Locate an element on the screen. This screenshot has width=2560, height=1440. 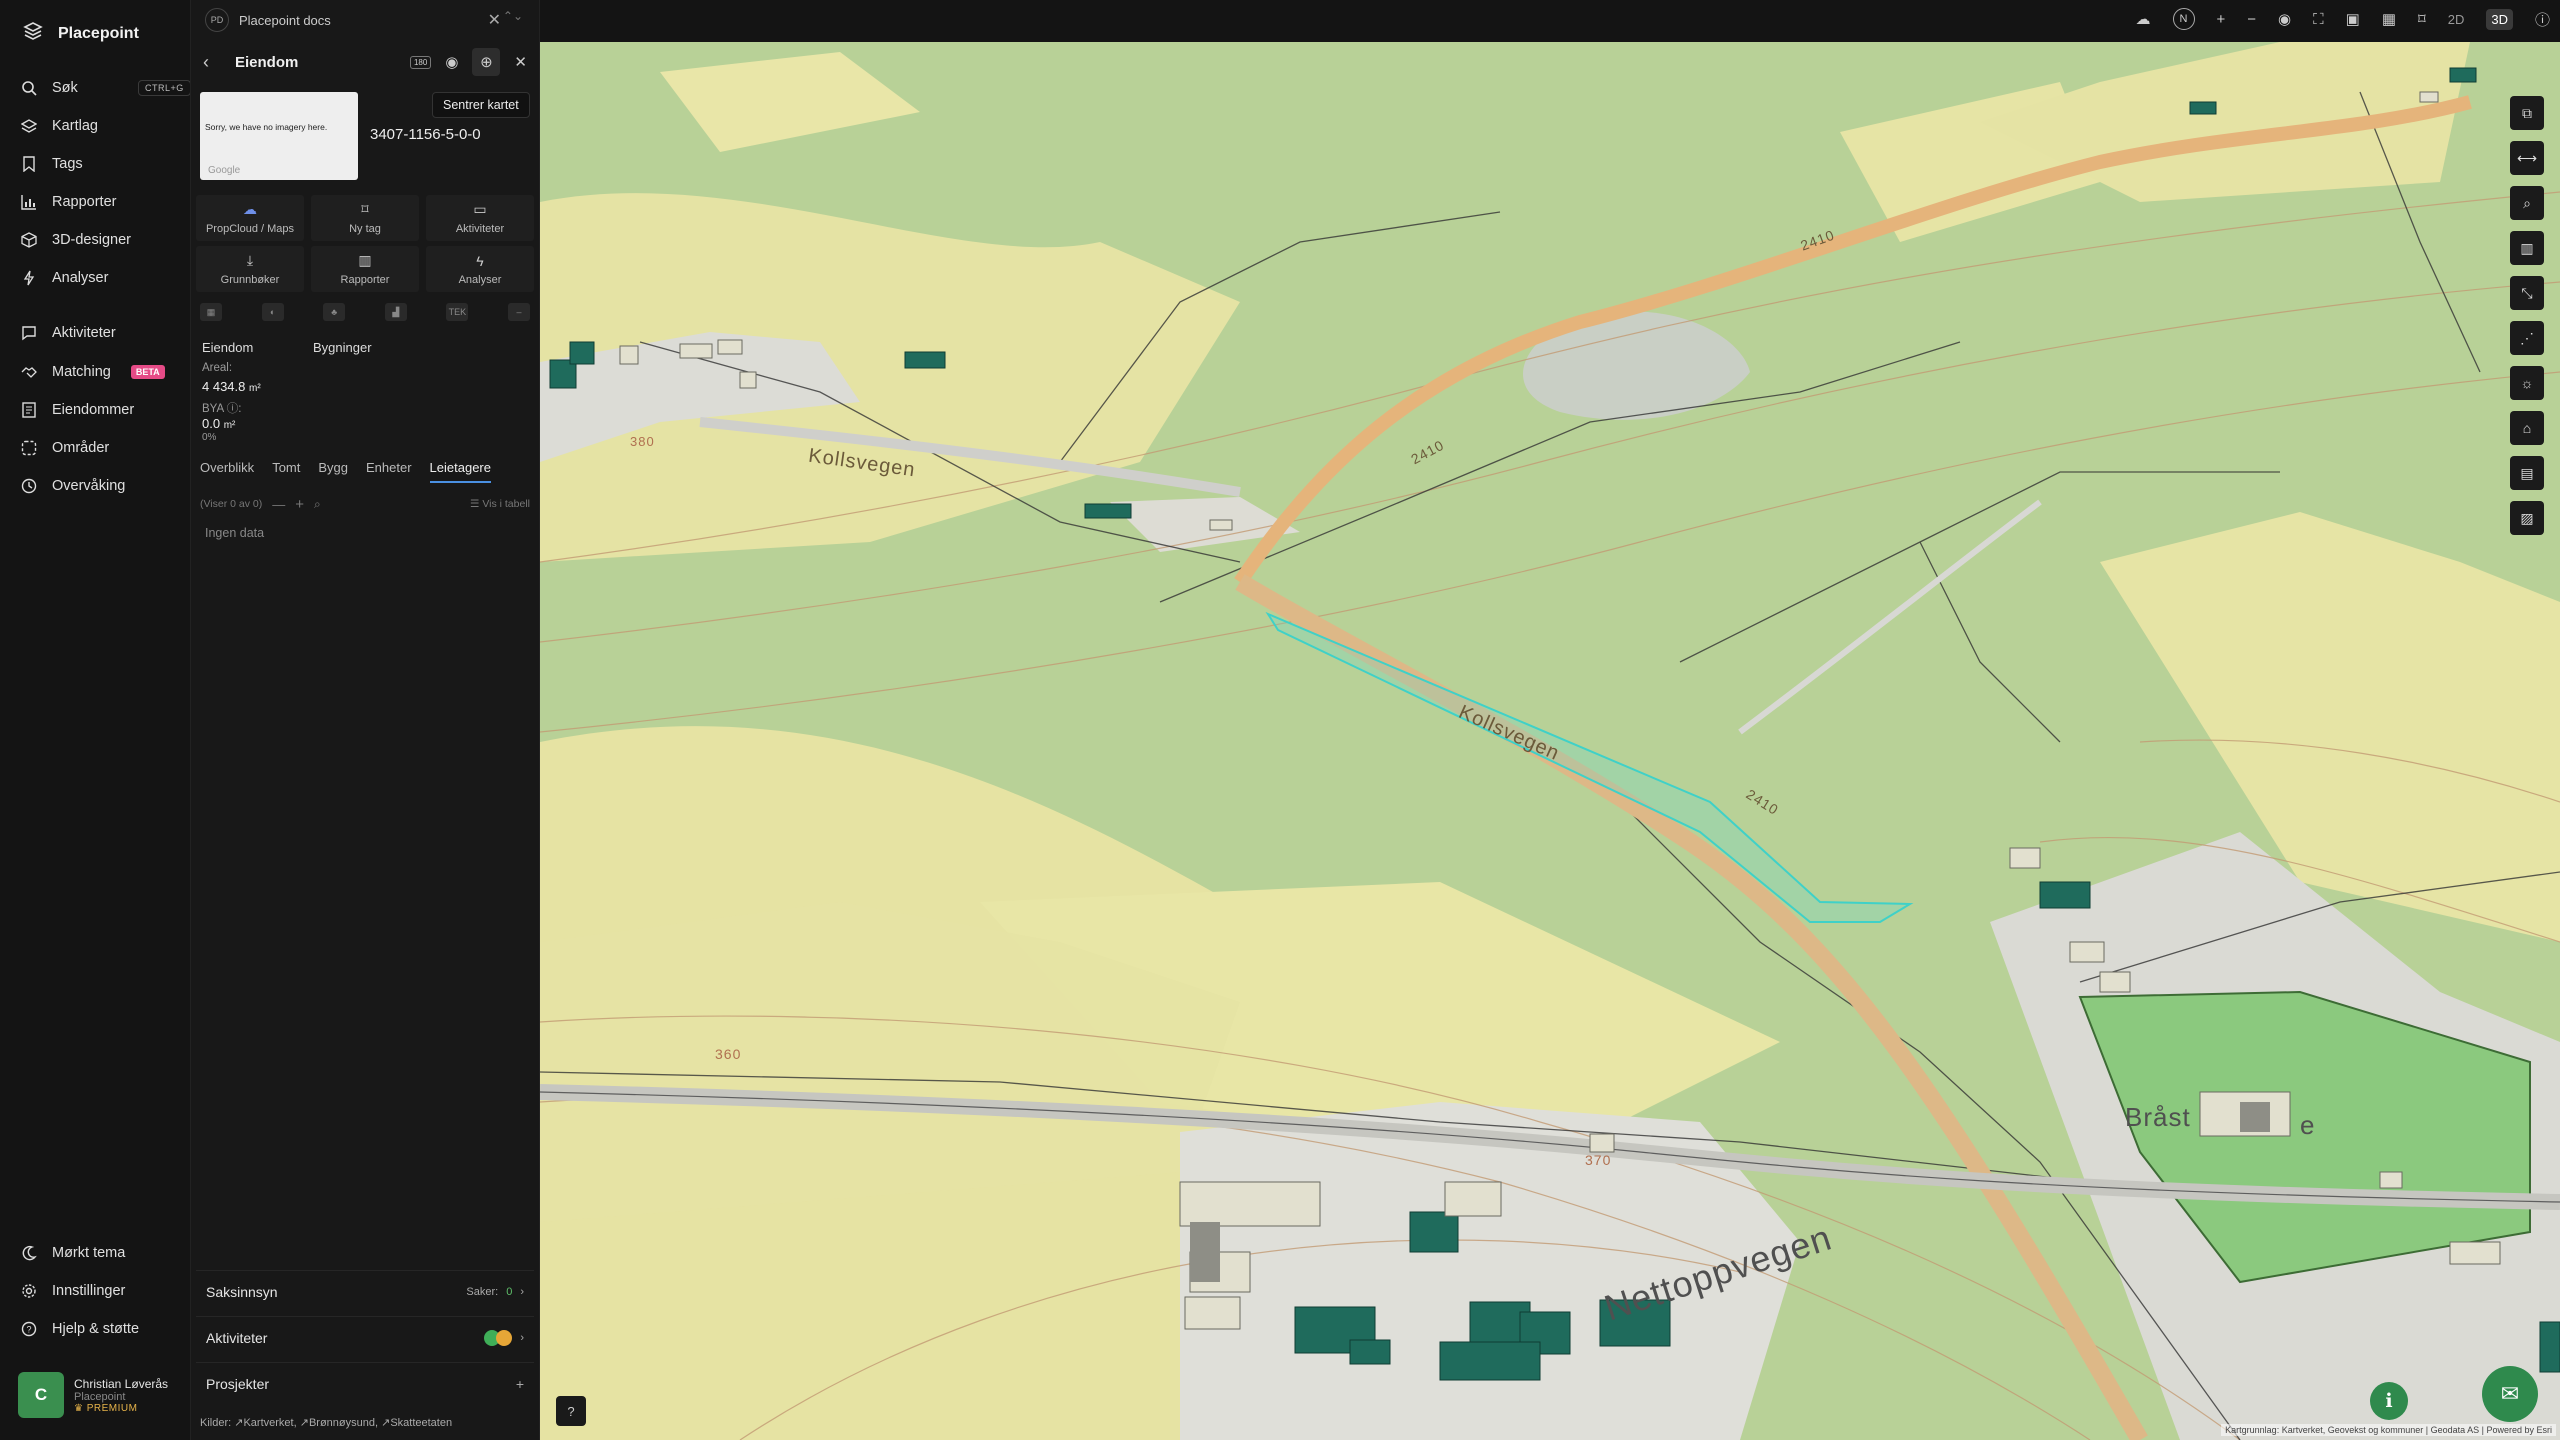
center-map-icon: ⊕ is located at coordinates (486, 62).